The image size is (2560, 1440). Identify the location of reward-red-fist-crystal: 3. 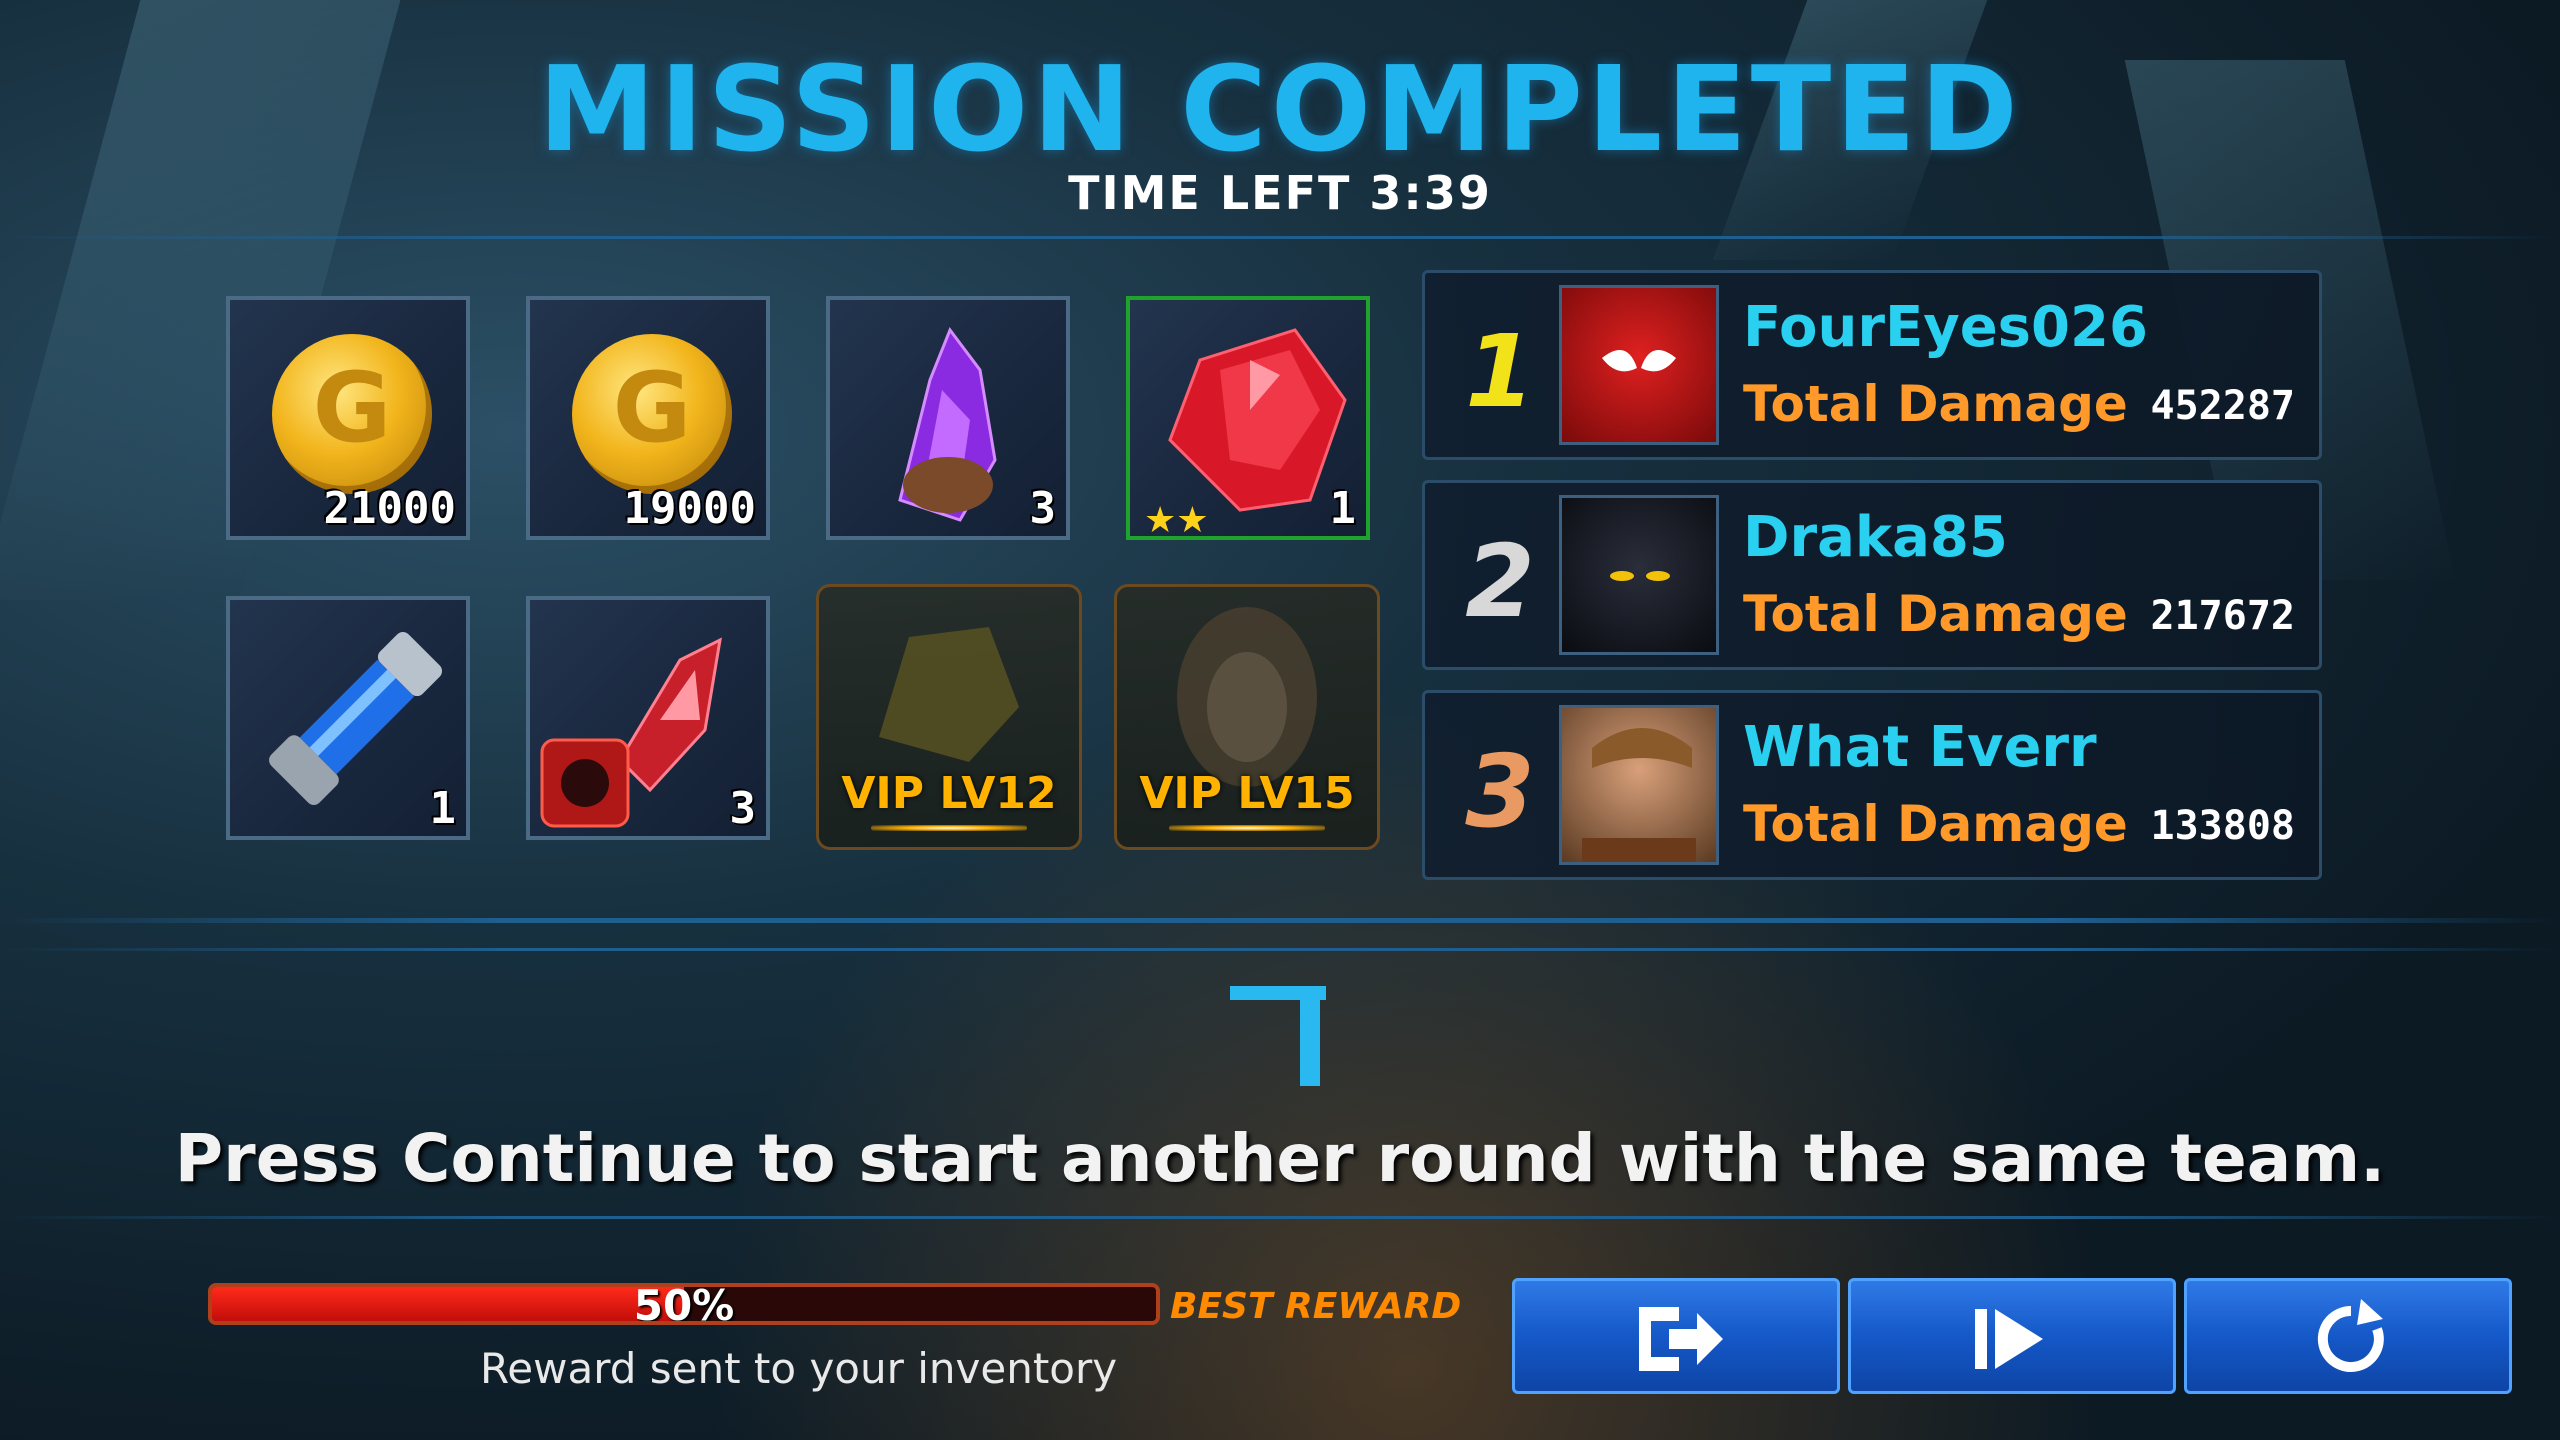
(648, 718).